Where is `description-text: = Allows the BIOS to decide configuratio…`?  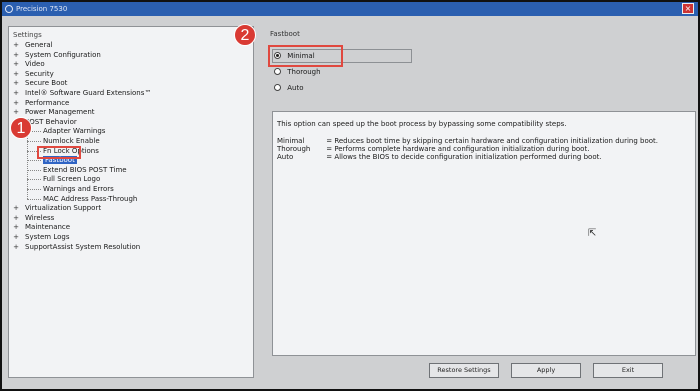
description-text: = Allows the BIOS to decide configuratio… is located at coordinates (464, 157).